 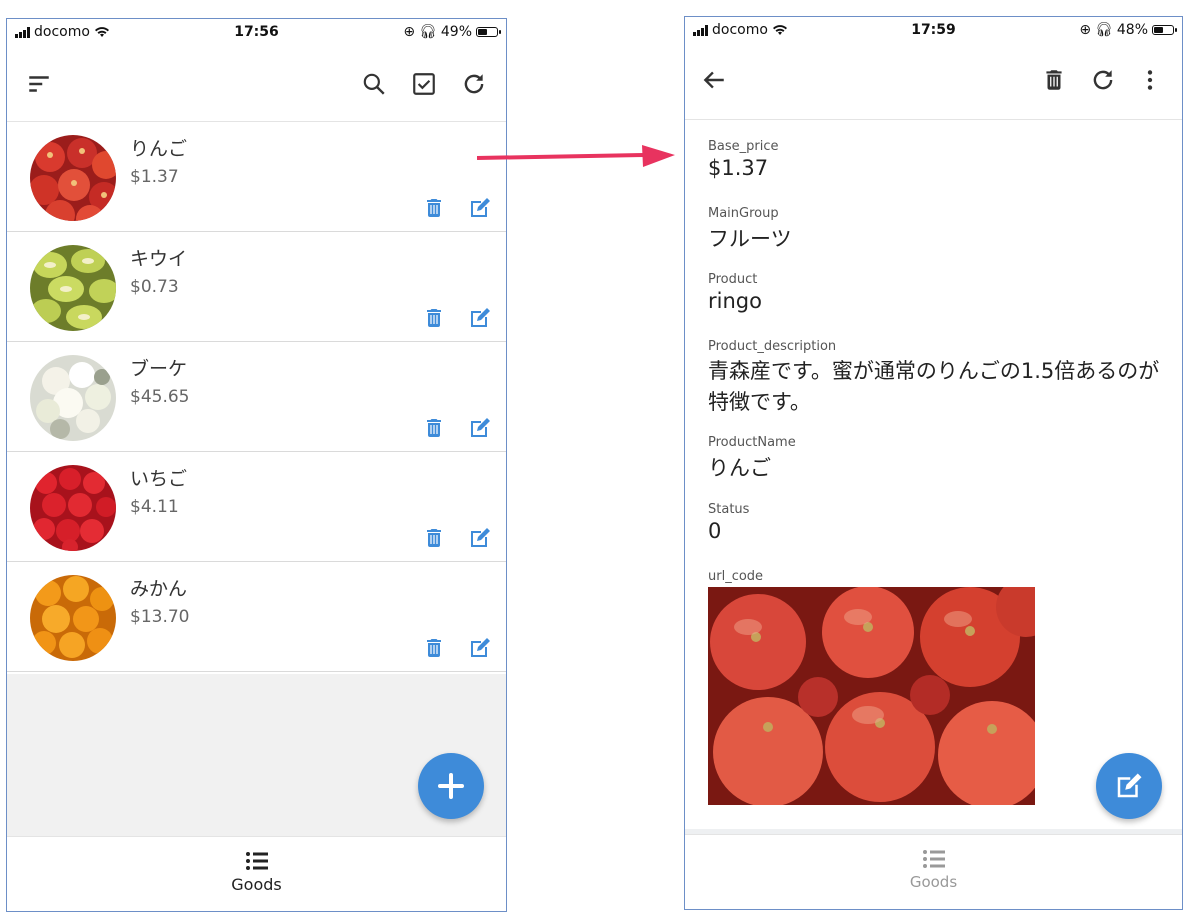 What do you see at coordinates (159, 259) in the screenshot?
I see `product-name: キウイ` at bounding box center [159, 259].